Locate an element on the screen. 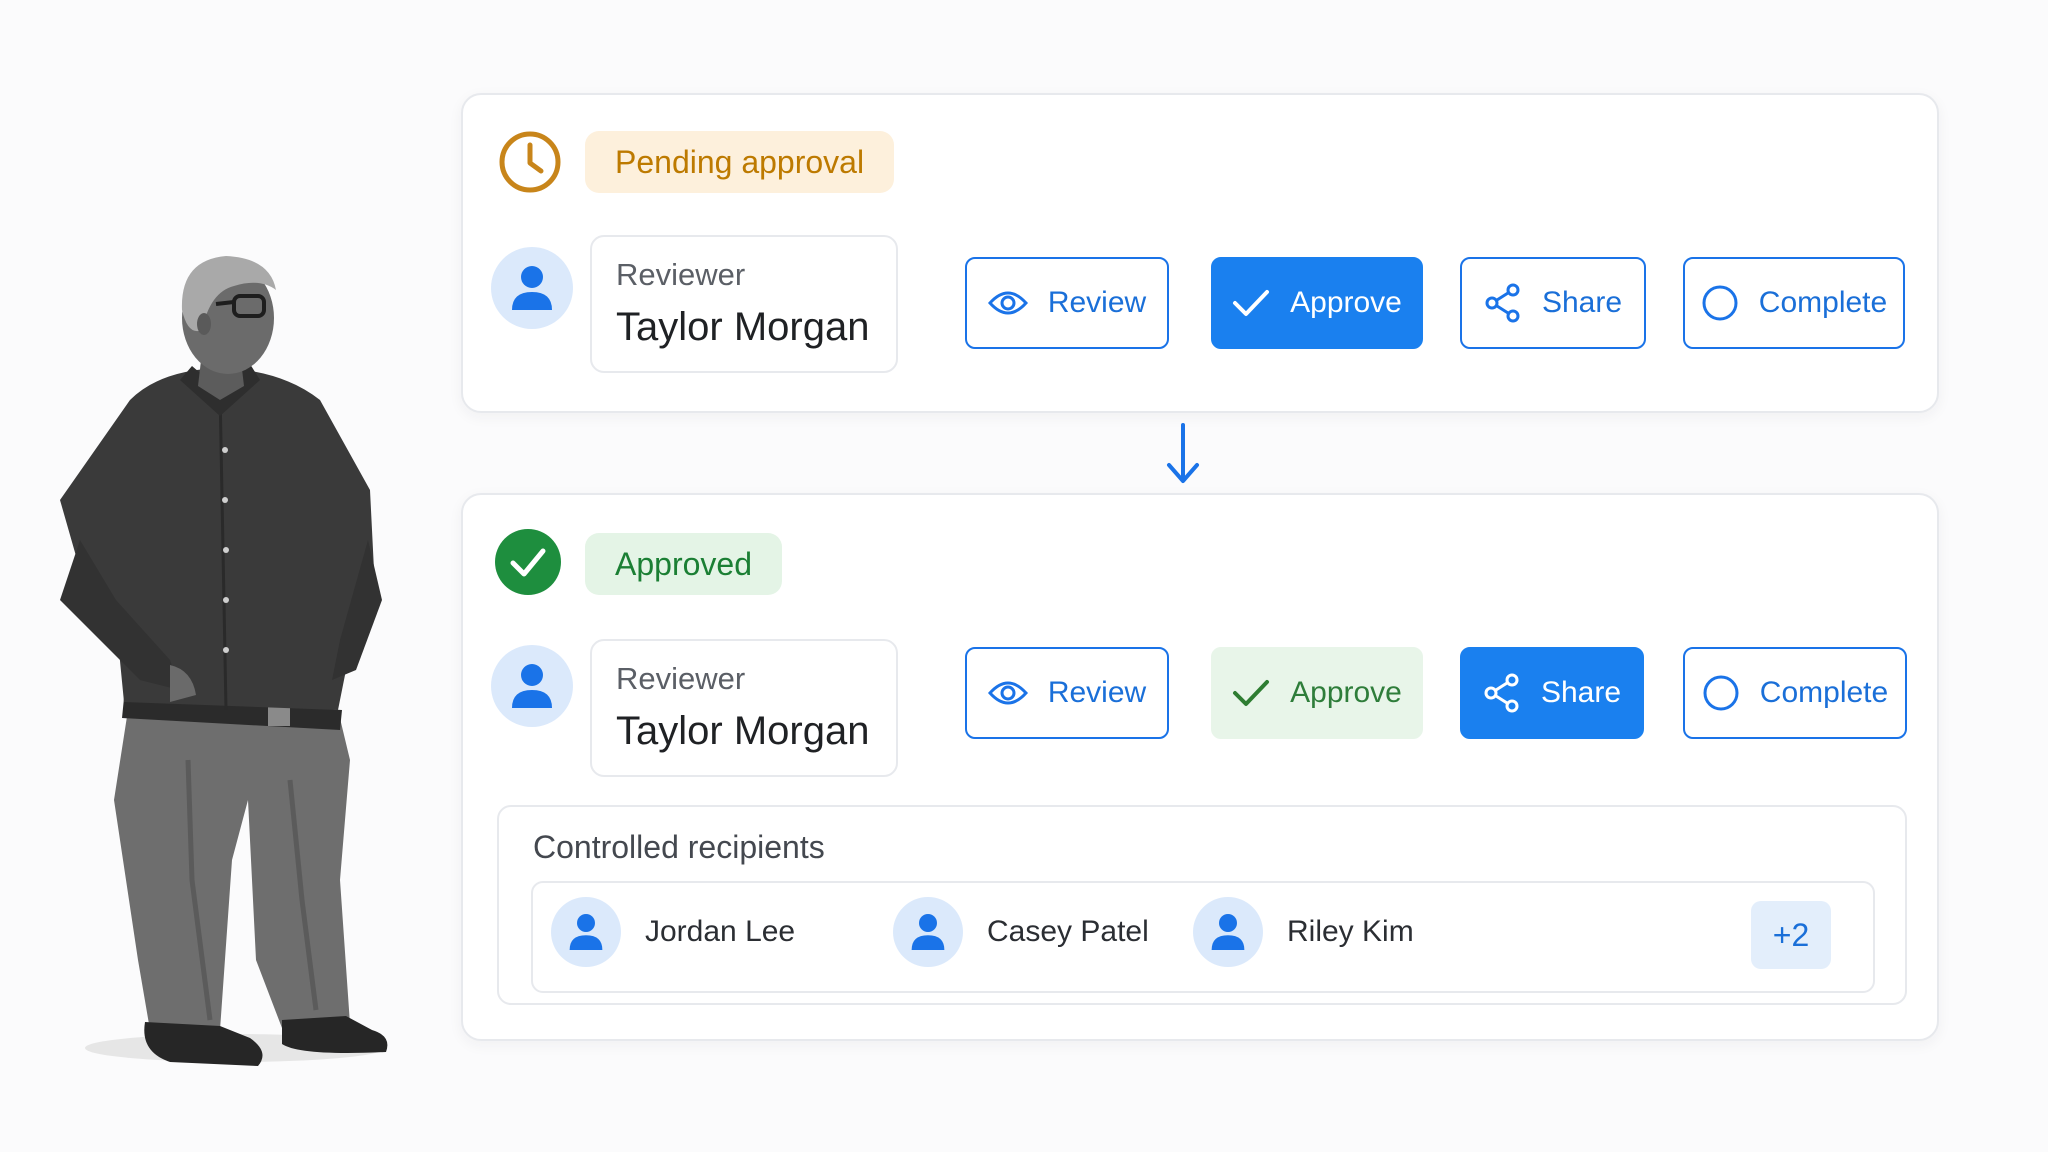  recipient-item: Jordan Lee is located at coordinates (673, 932).